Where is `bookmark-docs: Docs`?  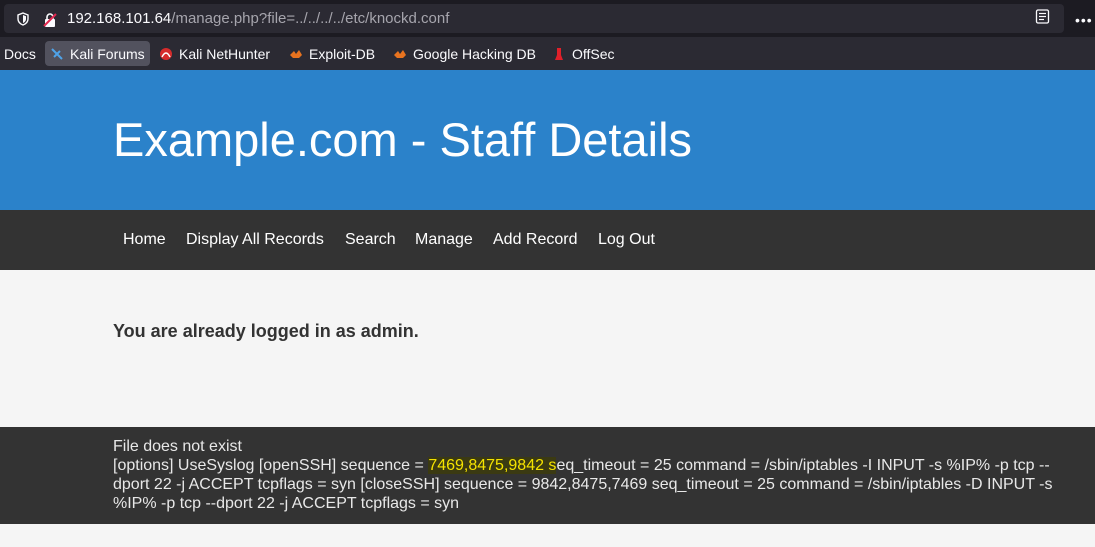
bookmark-docs: Docs is located at coordinates (20, 53).